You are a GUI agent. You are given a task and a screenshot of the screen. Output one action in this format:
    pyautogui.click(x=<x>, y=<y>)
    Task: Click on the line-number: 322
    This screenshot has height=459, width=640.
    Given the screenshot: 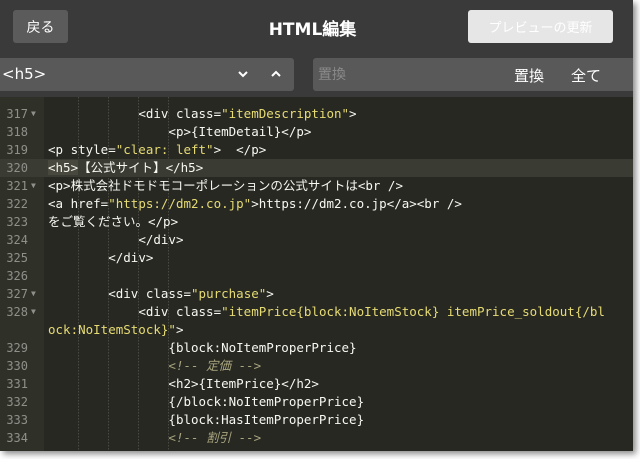 What is the action you would take?
    pyautogui.click(x=17, y=204)
    